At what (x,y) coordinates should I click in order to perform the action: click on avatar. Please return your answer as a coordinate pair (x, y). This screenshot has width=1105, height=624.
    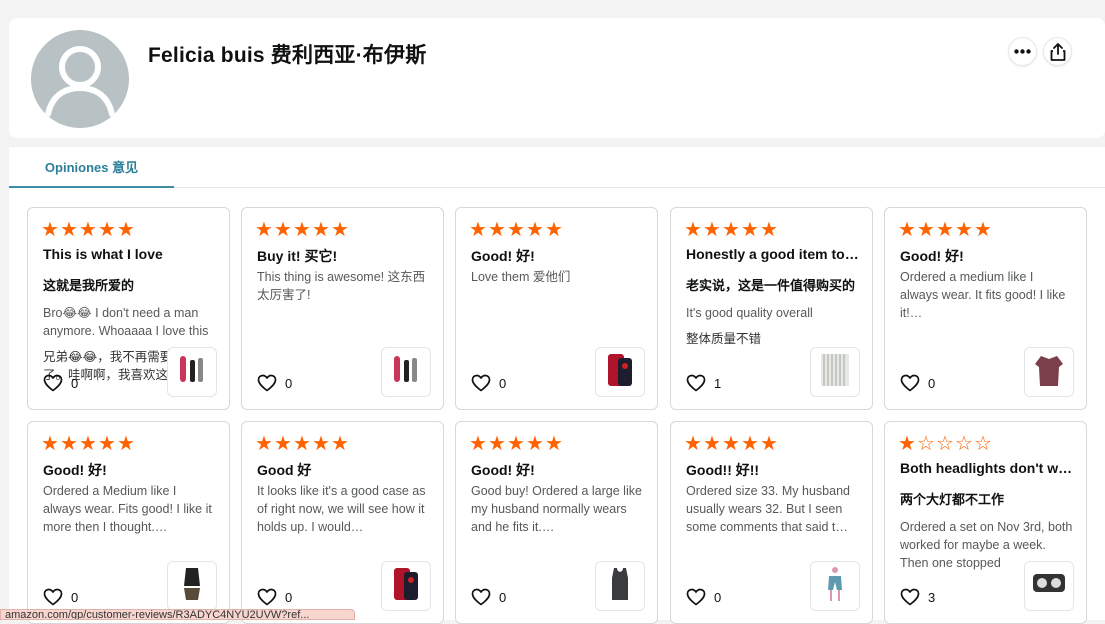
    Looking at the image, I should click on (80, 79).